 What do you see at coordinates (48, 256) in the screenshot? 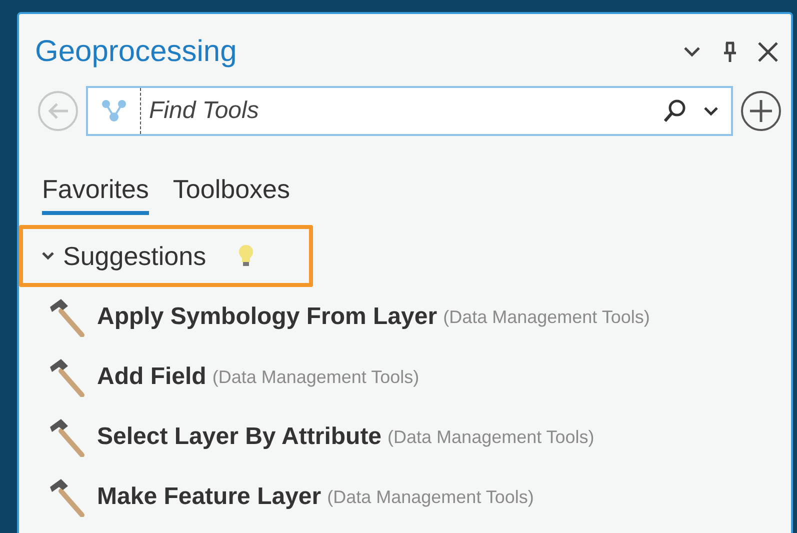
I see `chevron-icon` at bounding box center [48, 256].